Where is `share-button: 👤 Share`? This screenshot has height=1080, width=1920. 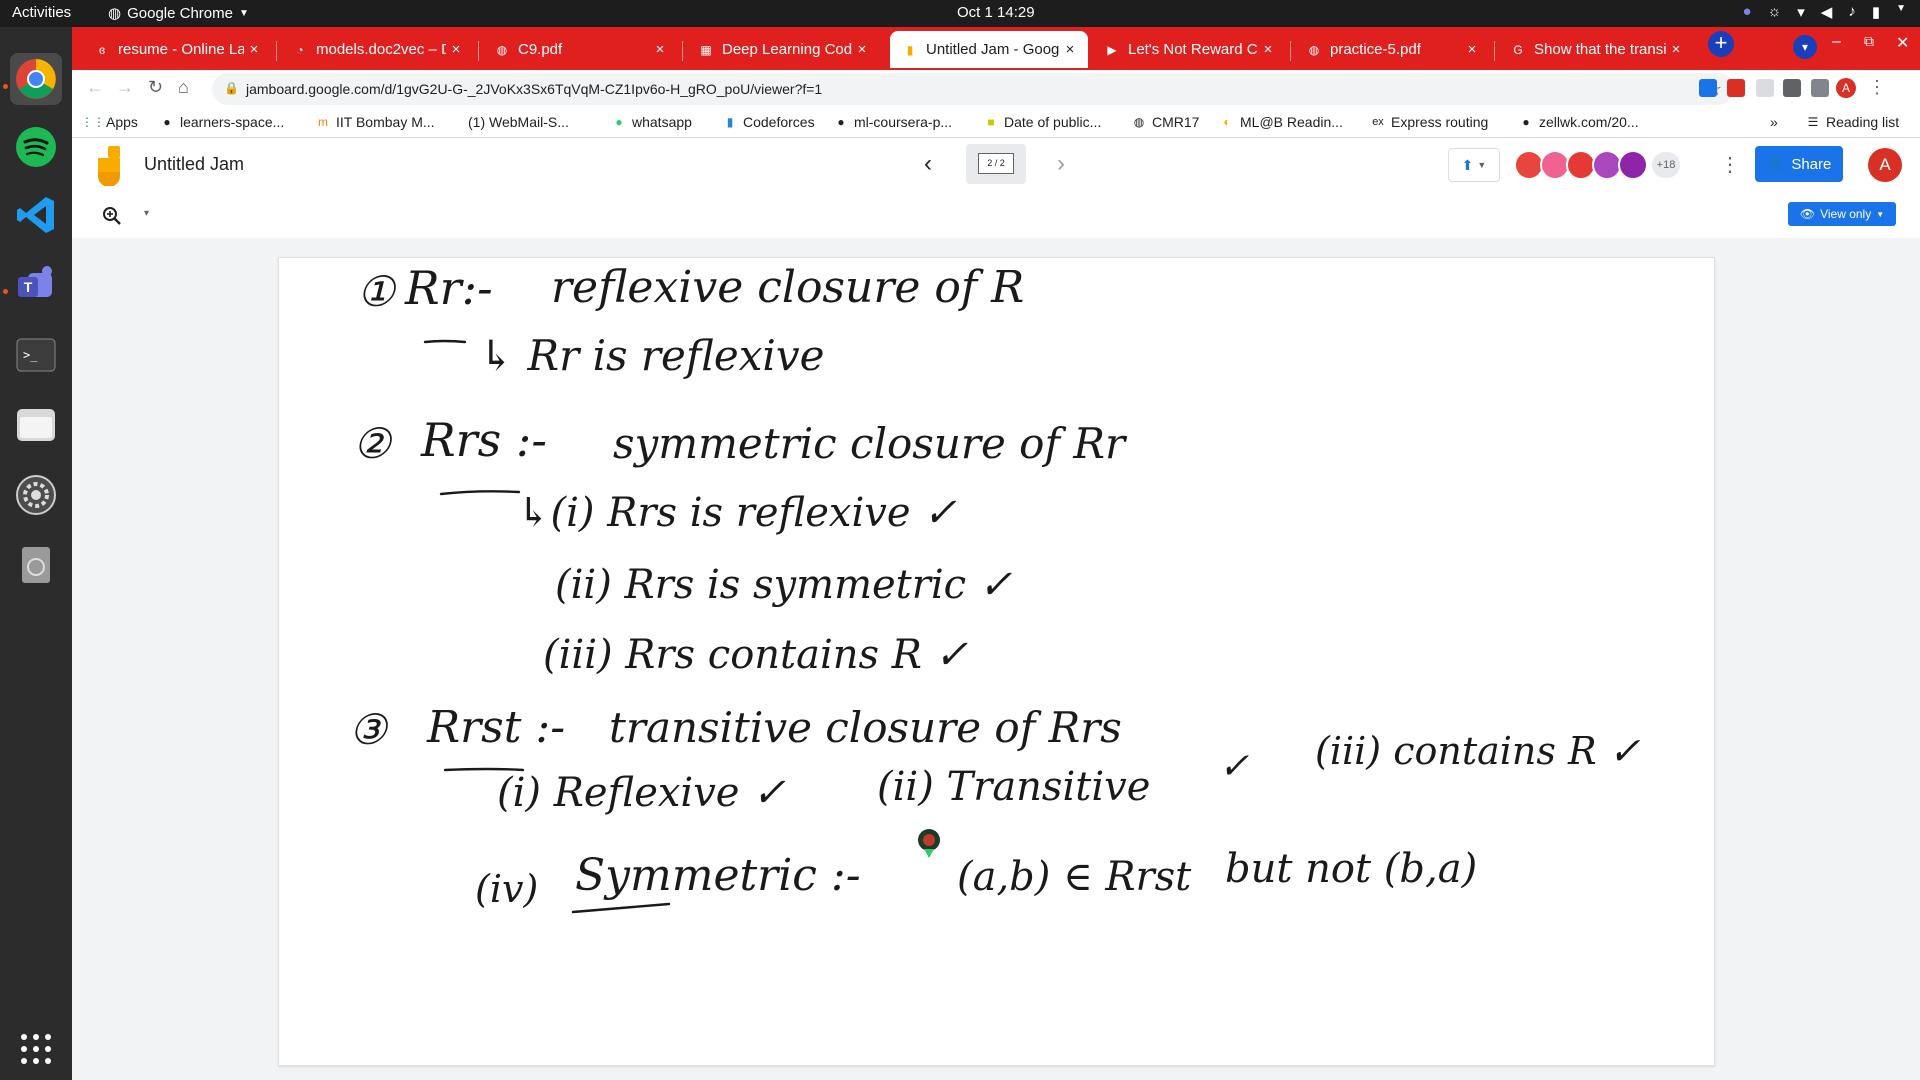 share-button: 👤 Share is located at coordinates (1799, 164).